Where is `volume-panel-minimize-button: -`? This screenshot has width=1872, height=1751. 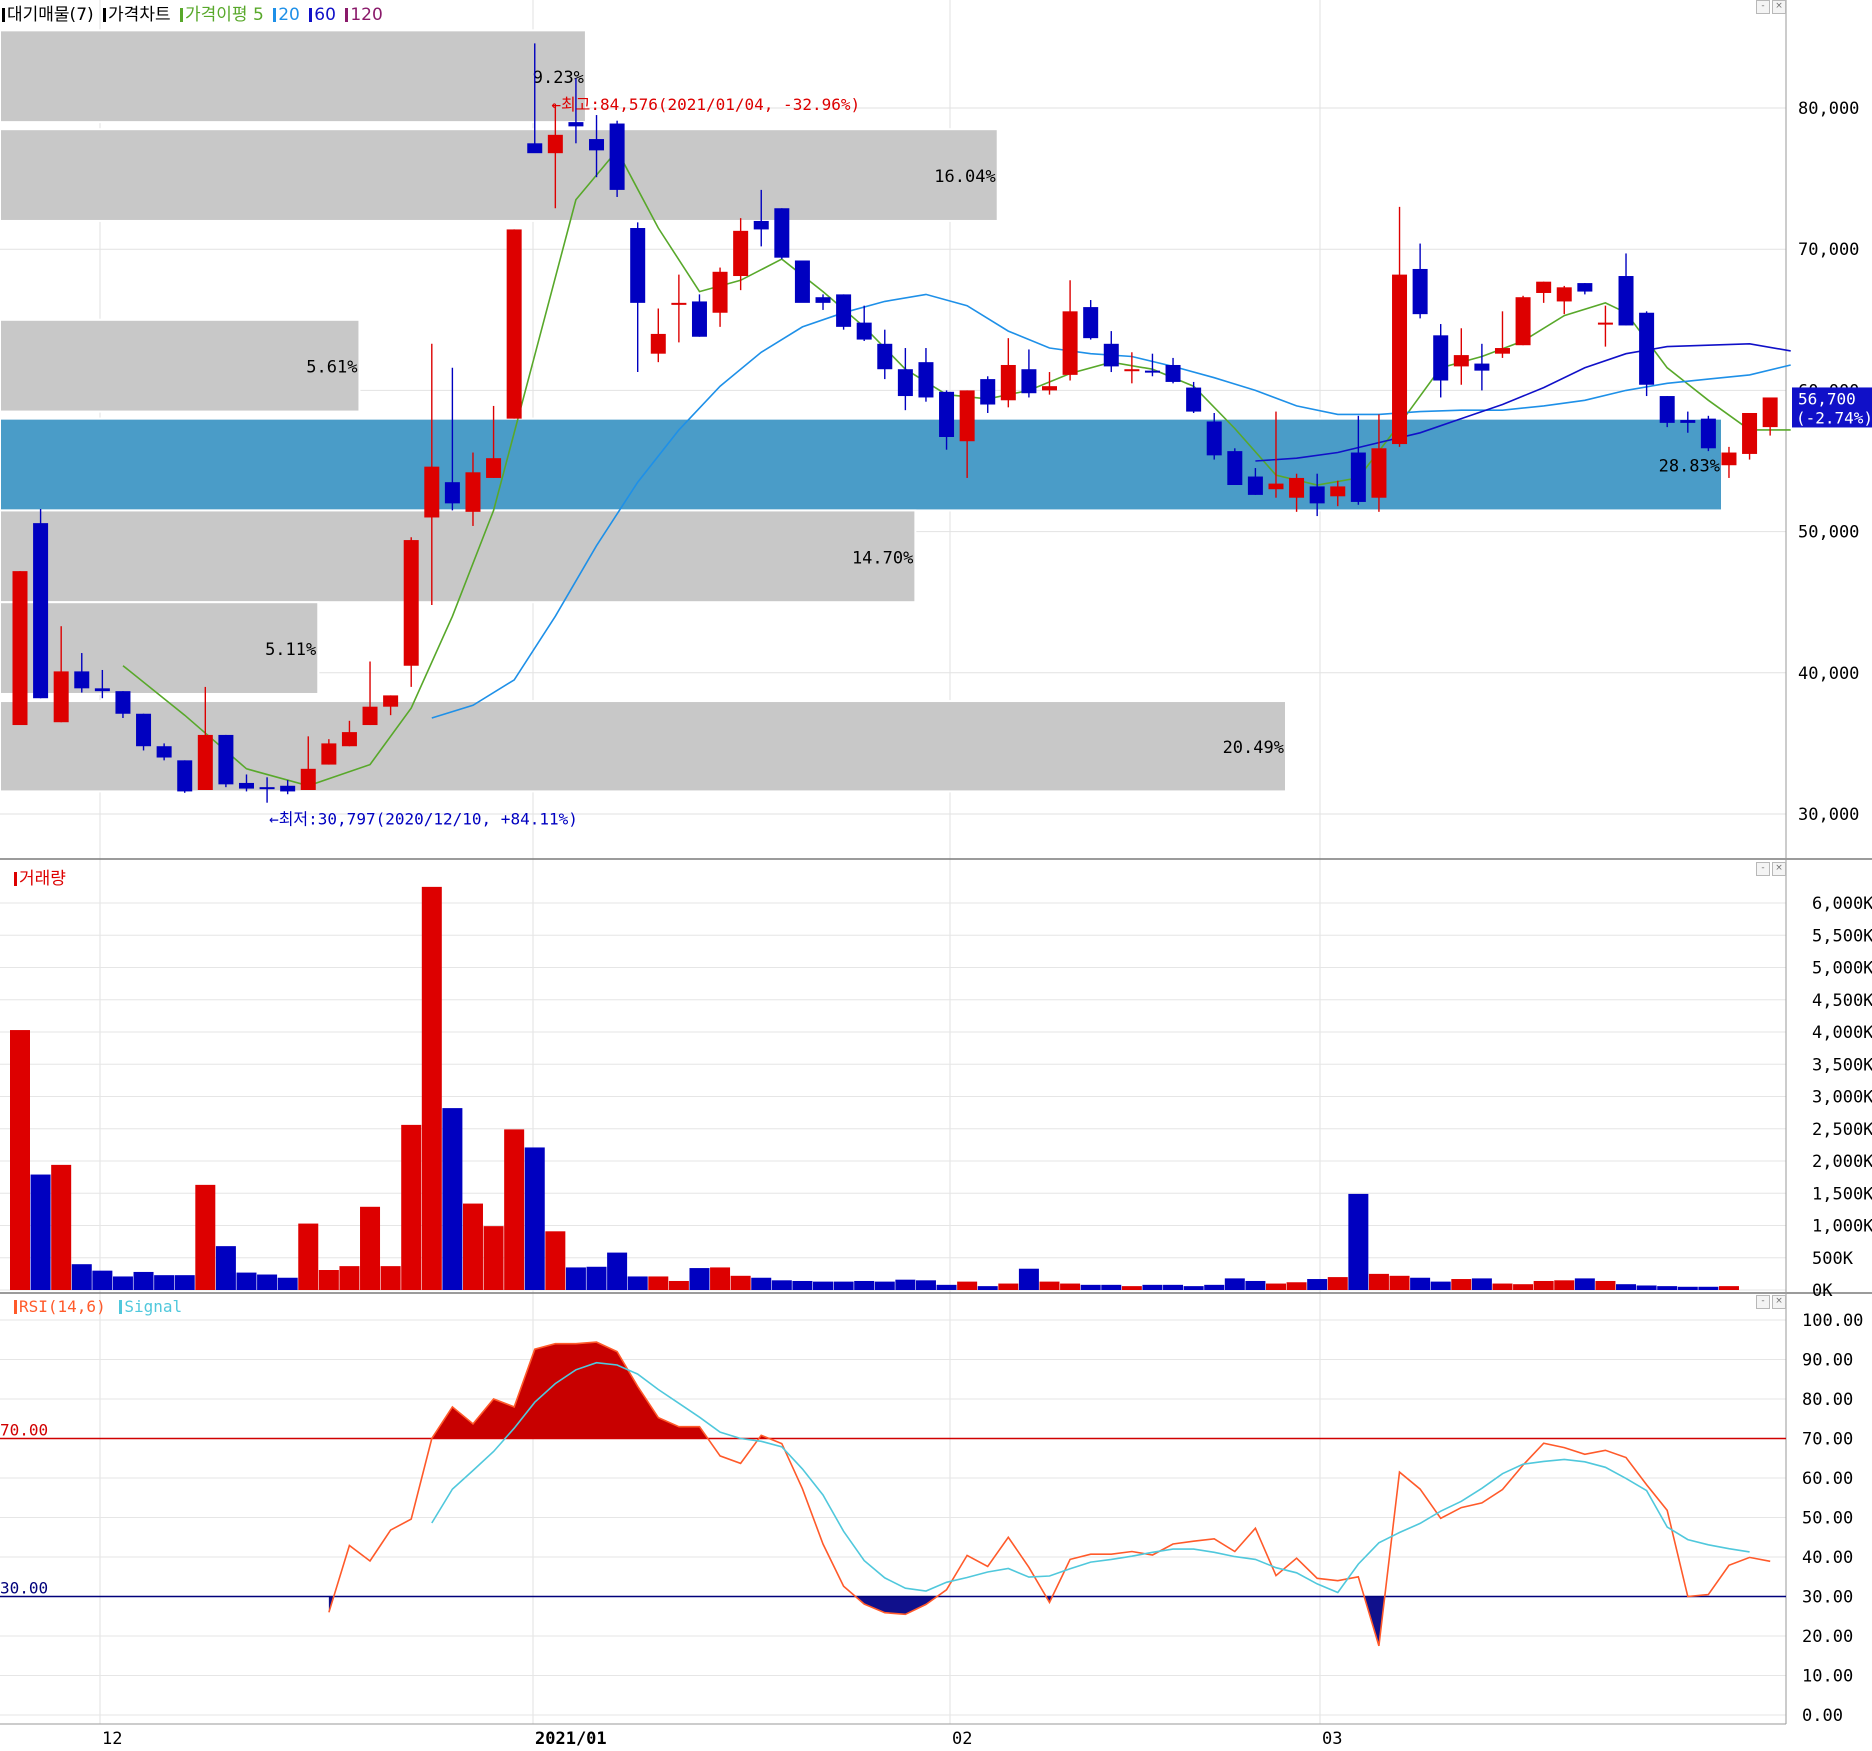 volume-panel-minimize-button: - is located at coordinates (1763, 869).